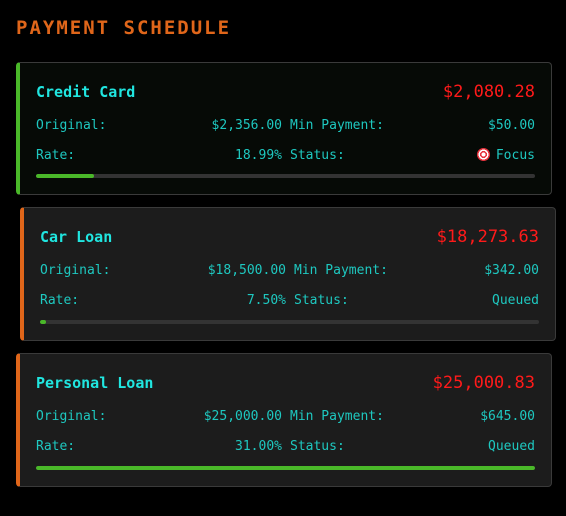 Image resolution: width=566 pixels, height=516 pixels. What do you see at coordinates (258, 446) in the screenshot?
I see `rate-value: 31.00%` at bounding box center [258, 446].